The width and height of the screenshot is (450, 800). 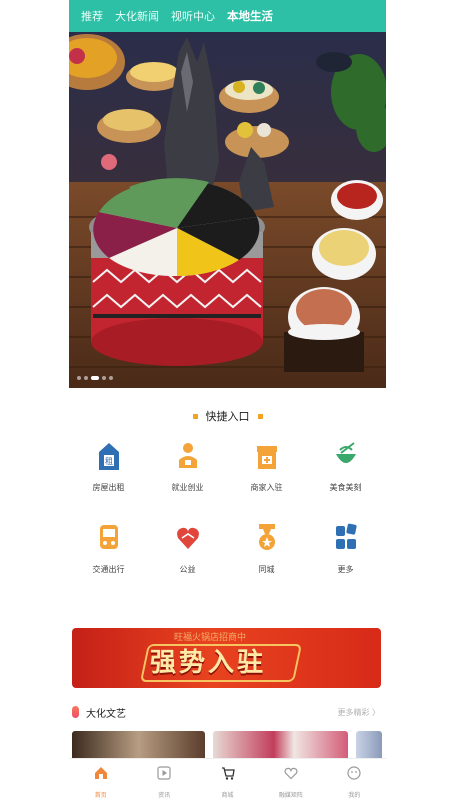 I want to click on culture-thumbnails, so click(x=227, y=746).